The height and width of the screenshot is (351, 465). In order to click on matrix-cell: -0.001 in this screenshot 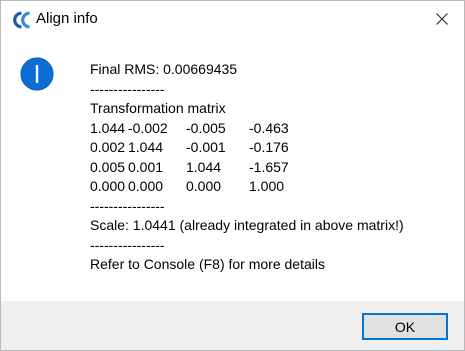, I will do `click(206, 147)`.